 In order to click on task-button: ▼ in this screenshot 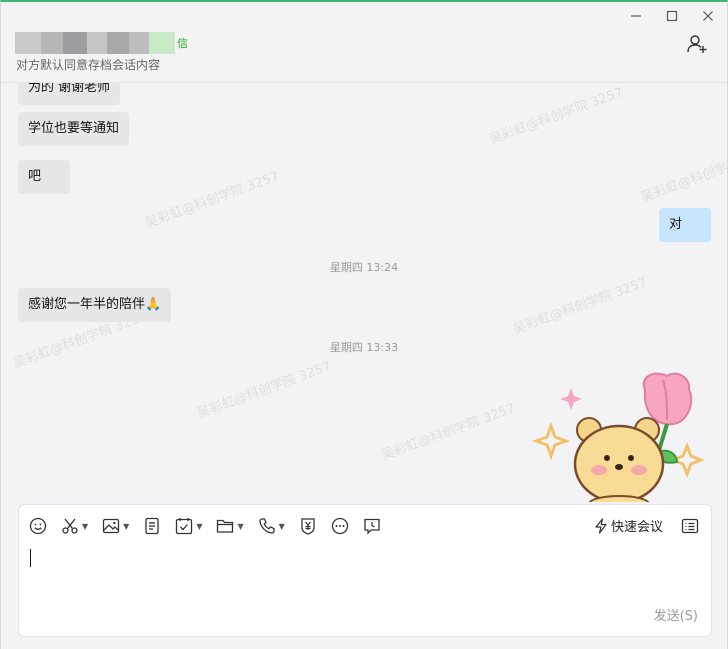, I will do `click(188, 526)`.